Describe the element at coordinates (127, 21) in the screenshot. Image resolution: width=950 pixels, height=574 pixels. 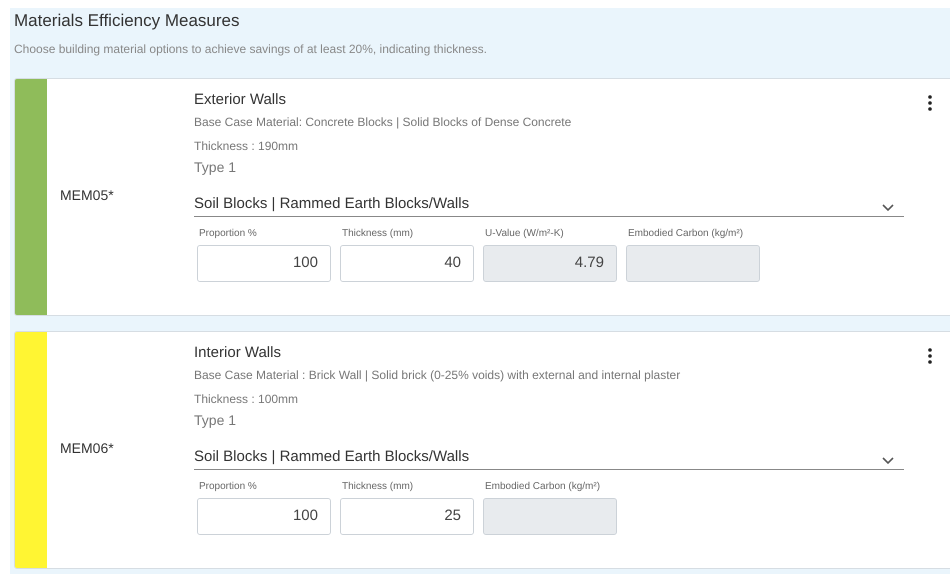
I see `section-title: Materials Efficiency Measures` at that location.